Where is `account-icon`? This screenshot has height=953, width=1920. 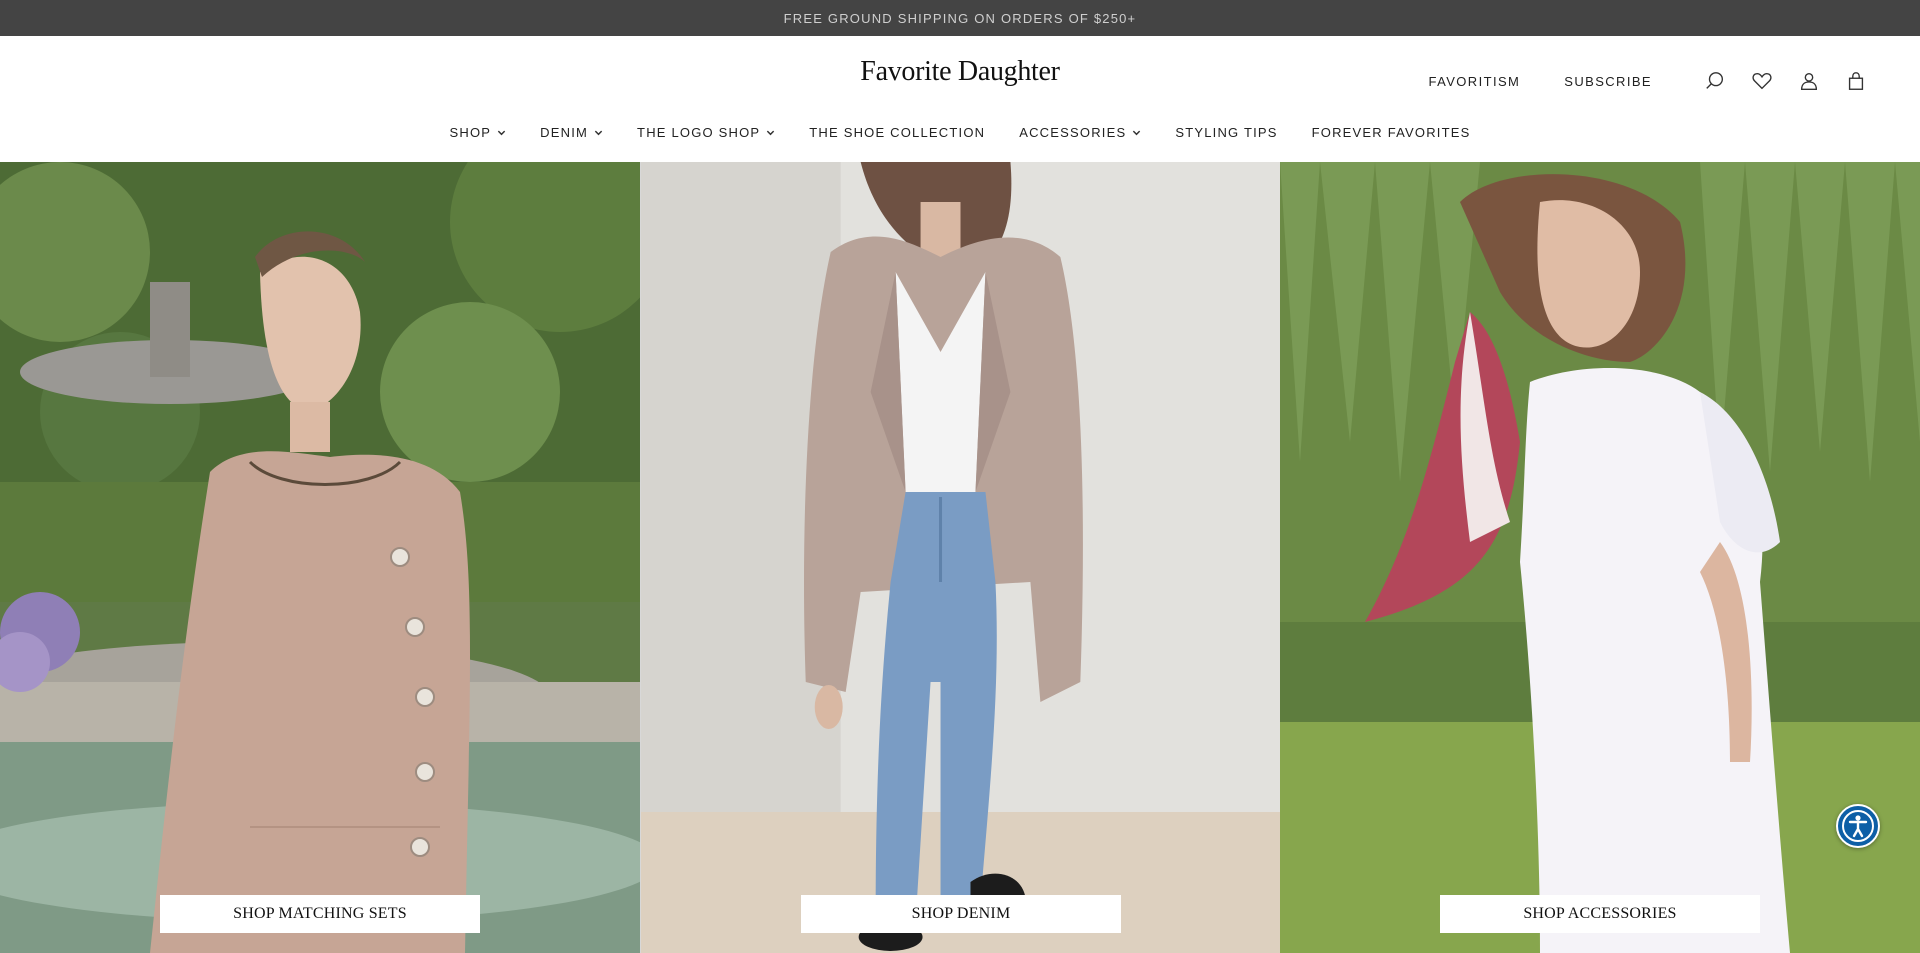
account-icon is located at coordinates (1809, 81).